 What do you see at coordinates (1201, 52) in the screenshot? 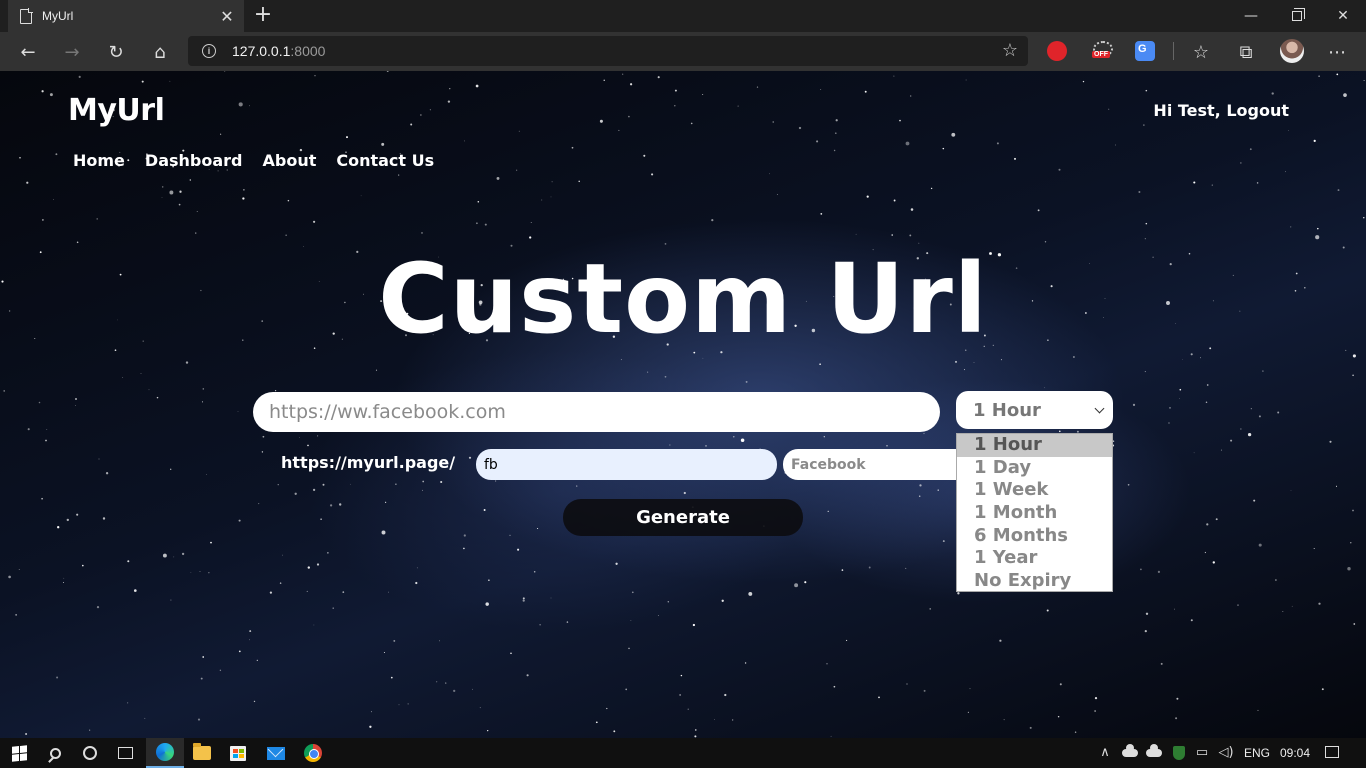
I see `favorites-icon: ☆` at bounding box center [1201, 52].